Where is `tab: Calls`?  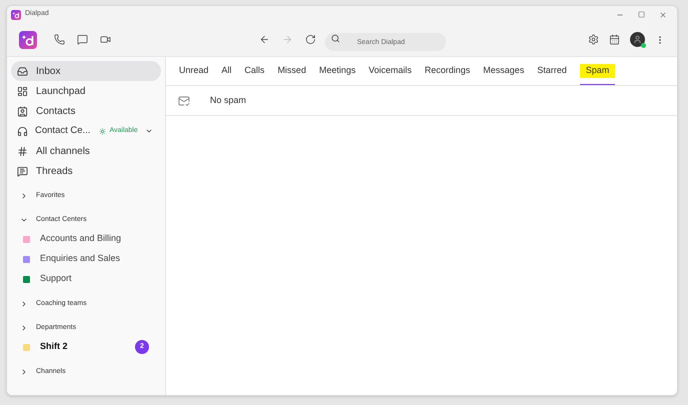 tab: Calls is located at coordinates (254, 74).